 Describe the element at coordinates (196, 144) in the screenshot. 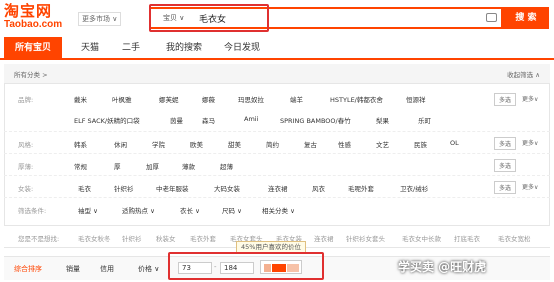

I see `style-option: 欧美` at that location.